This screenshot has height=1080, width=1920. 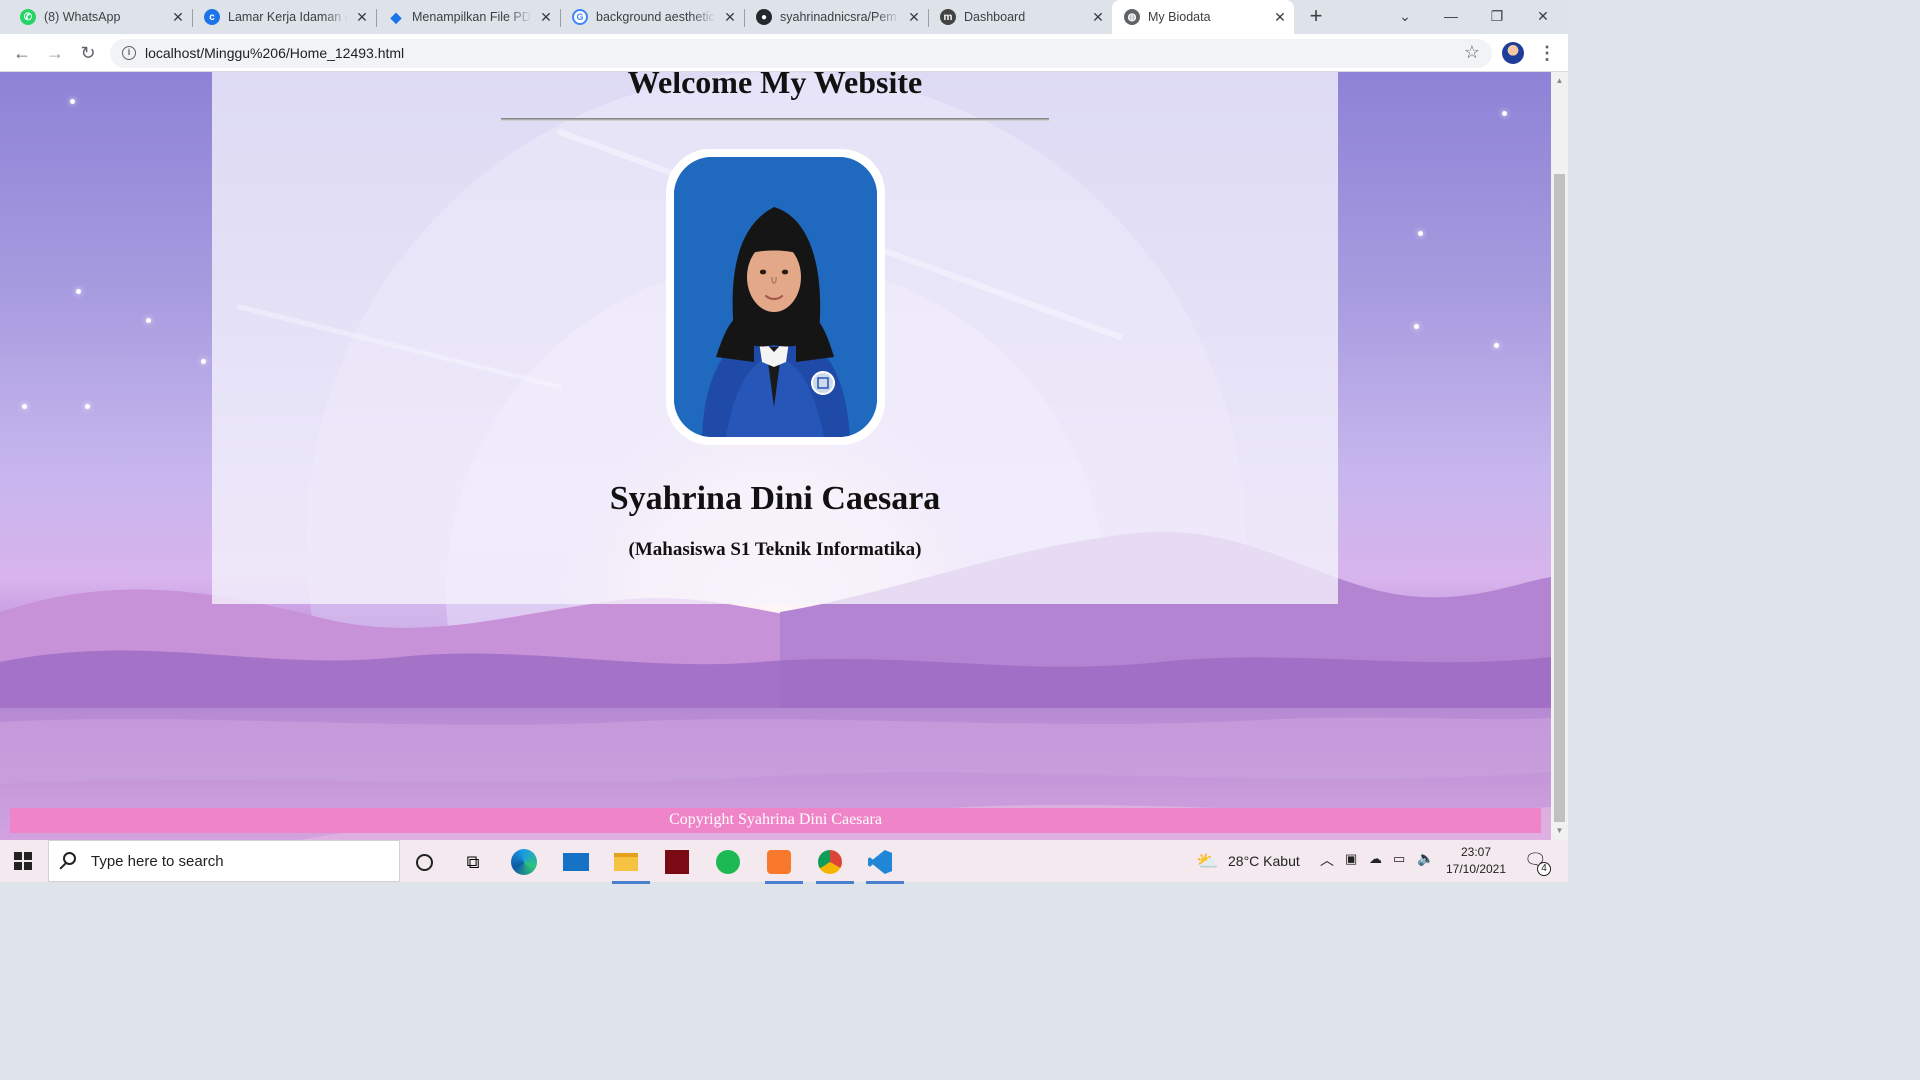 I want to click on tab-pdf-viewer: ◆ Menampilkan File PDF ✕, so click(x=468, y=17).